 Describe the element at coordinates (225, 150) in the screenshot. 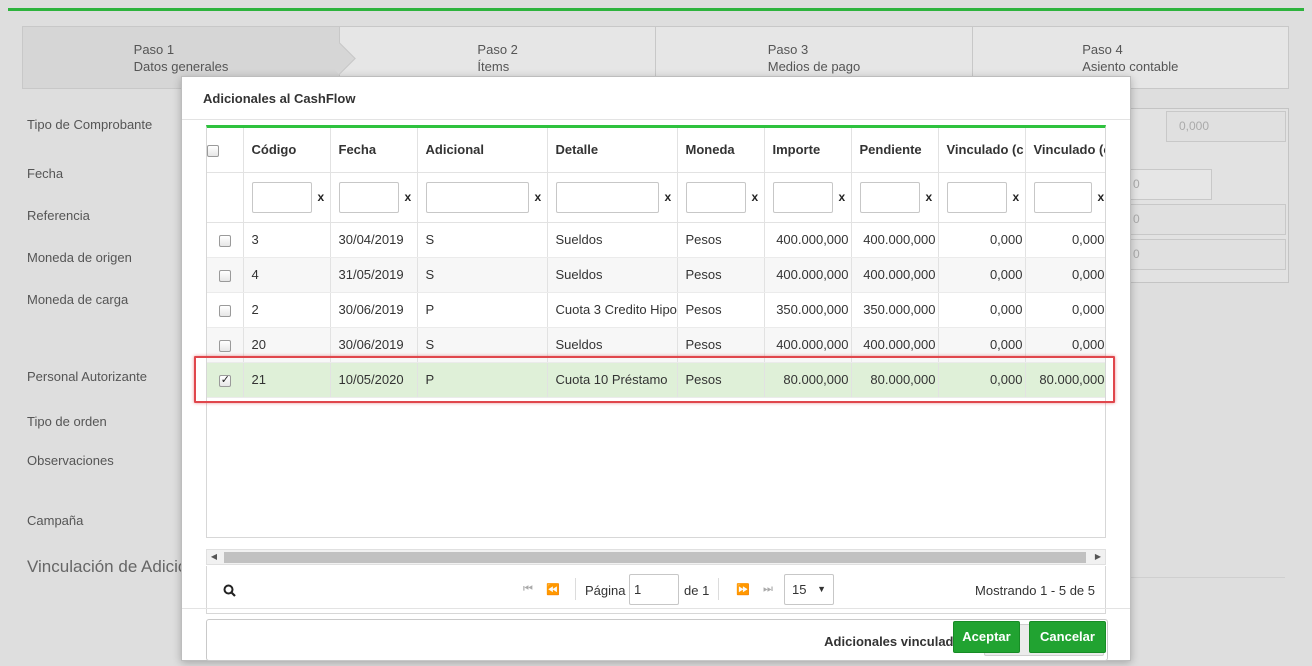

I see `select-all-header` at that location.